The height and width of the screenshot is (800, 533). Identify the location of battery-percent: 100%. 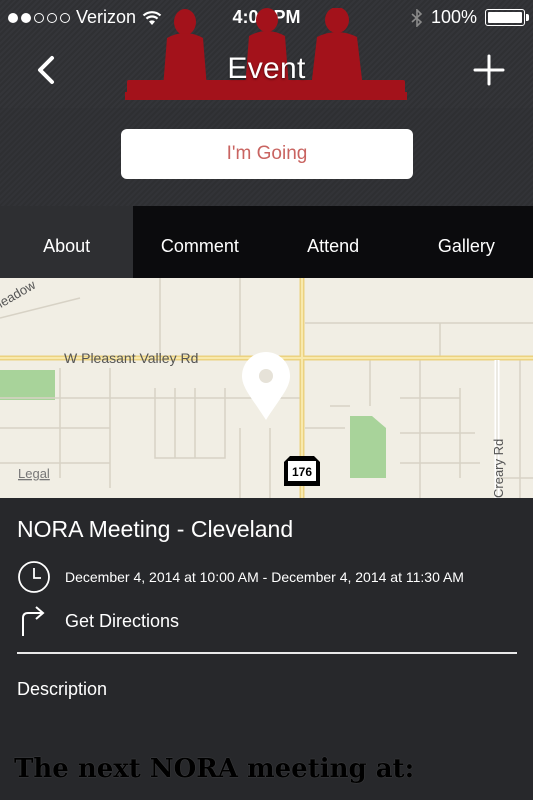
(453, 17).